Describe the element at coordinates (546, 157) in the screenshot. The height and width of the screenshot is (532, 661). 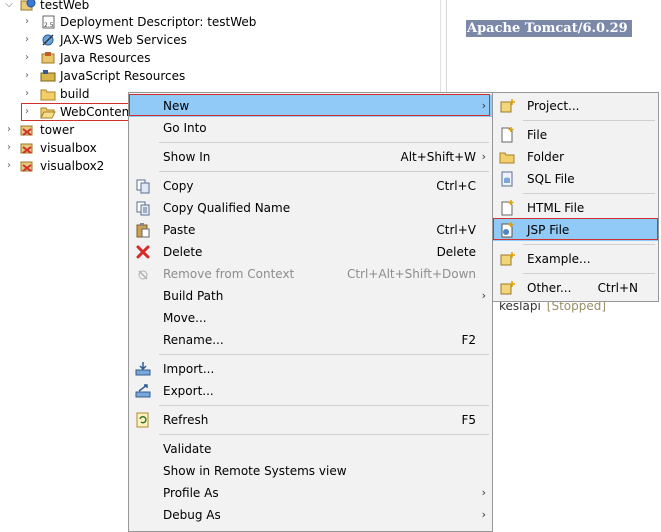
I see `submenu-item-label: Folder` at that location.